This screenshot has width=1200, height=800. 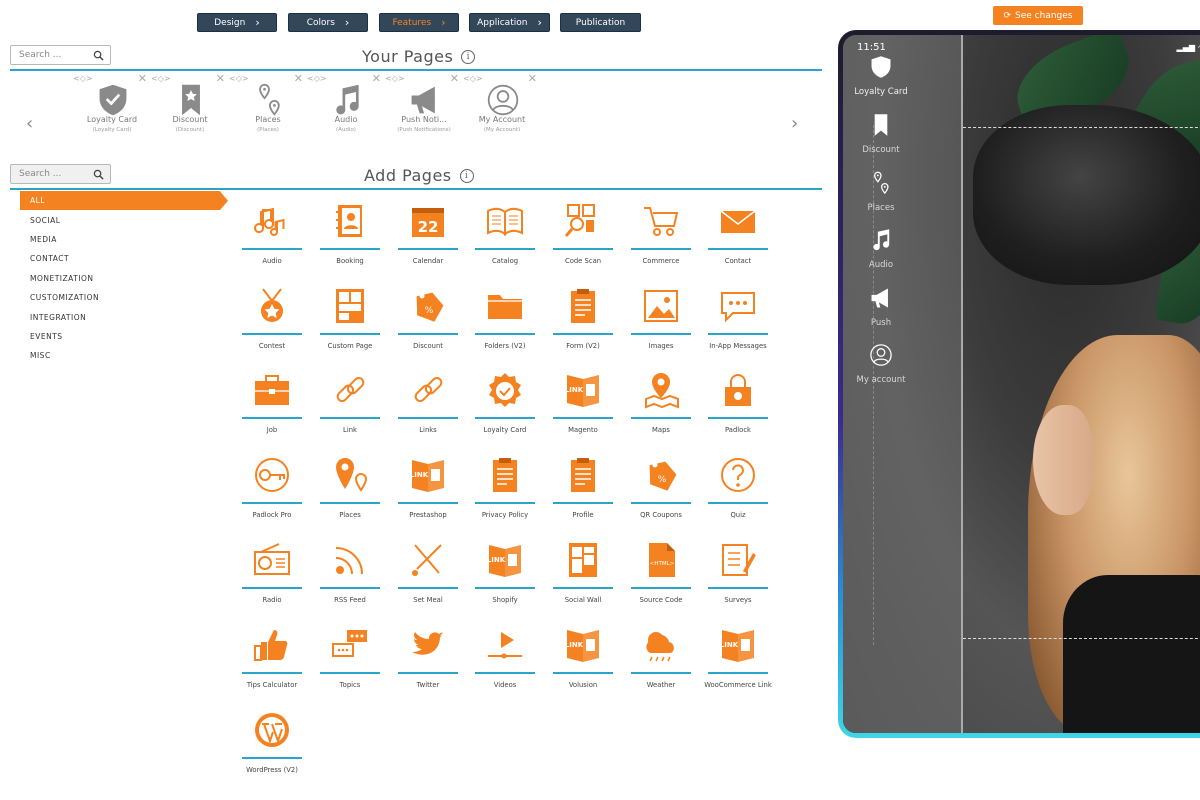 What do you see at coordinates (268, 105) in the screenshot?
I see `your-page-item: <◇> ✕ Places (Places)` at bounding box center [268, 105].